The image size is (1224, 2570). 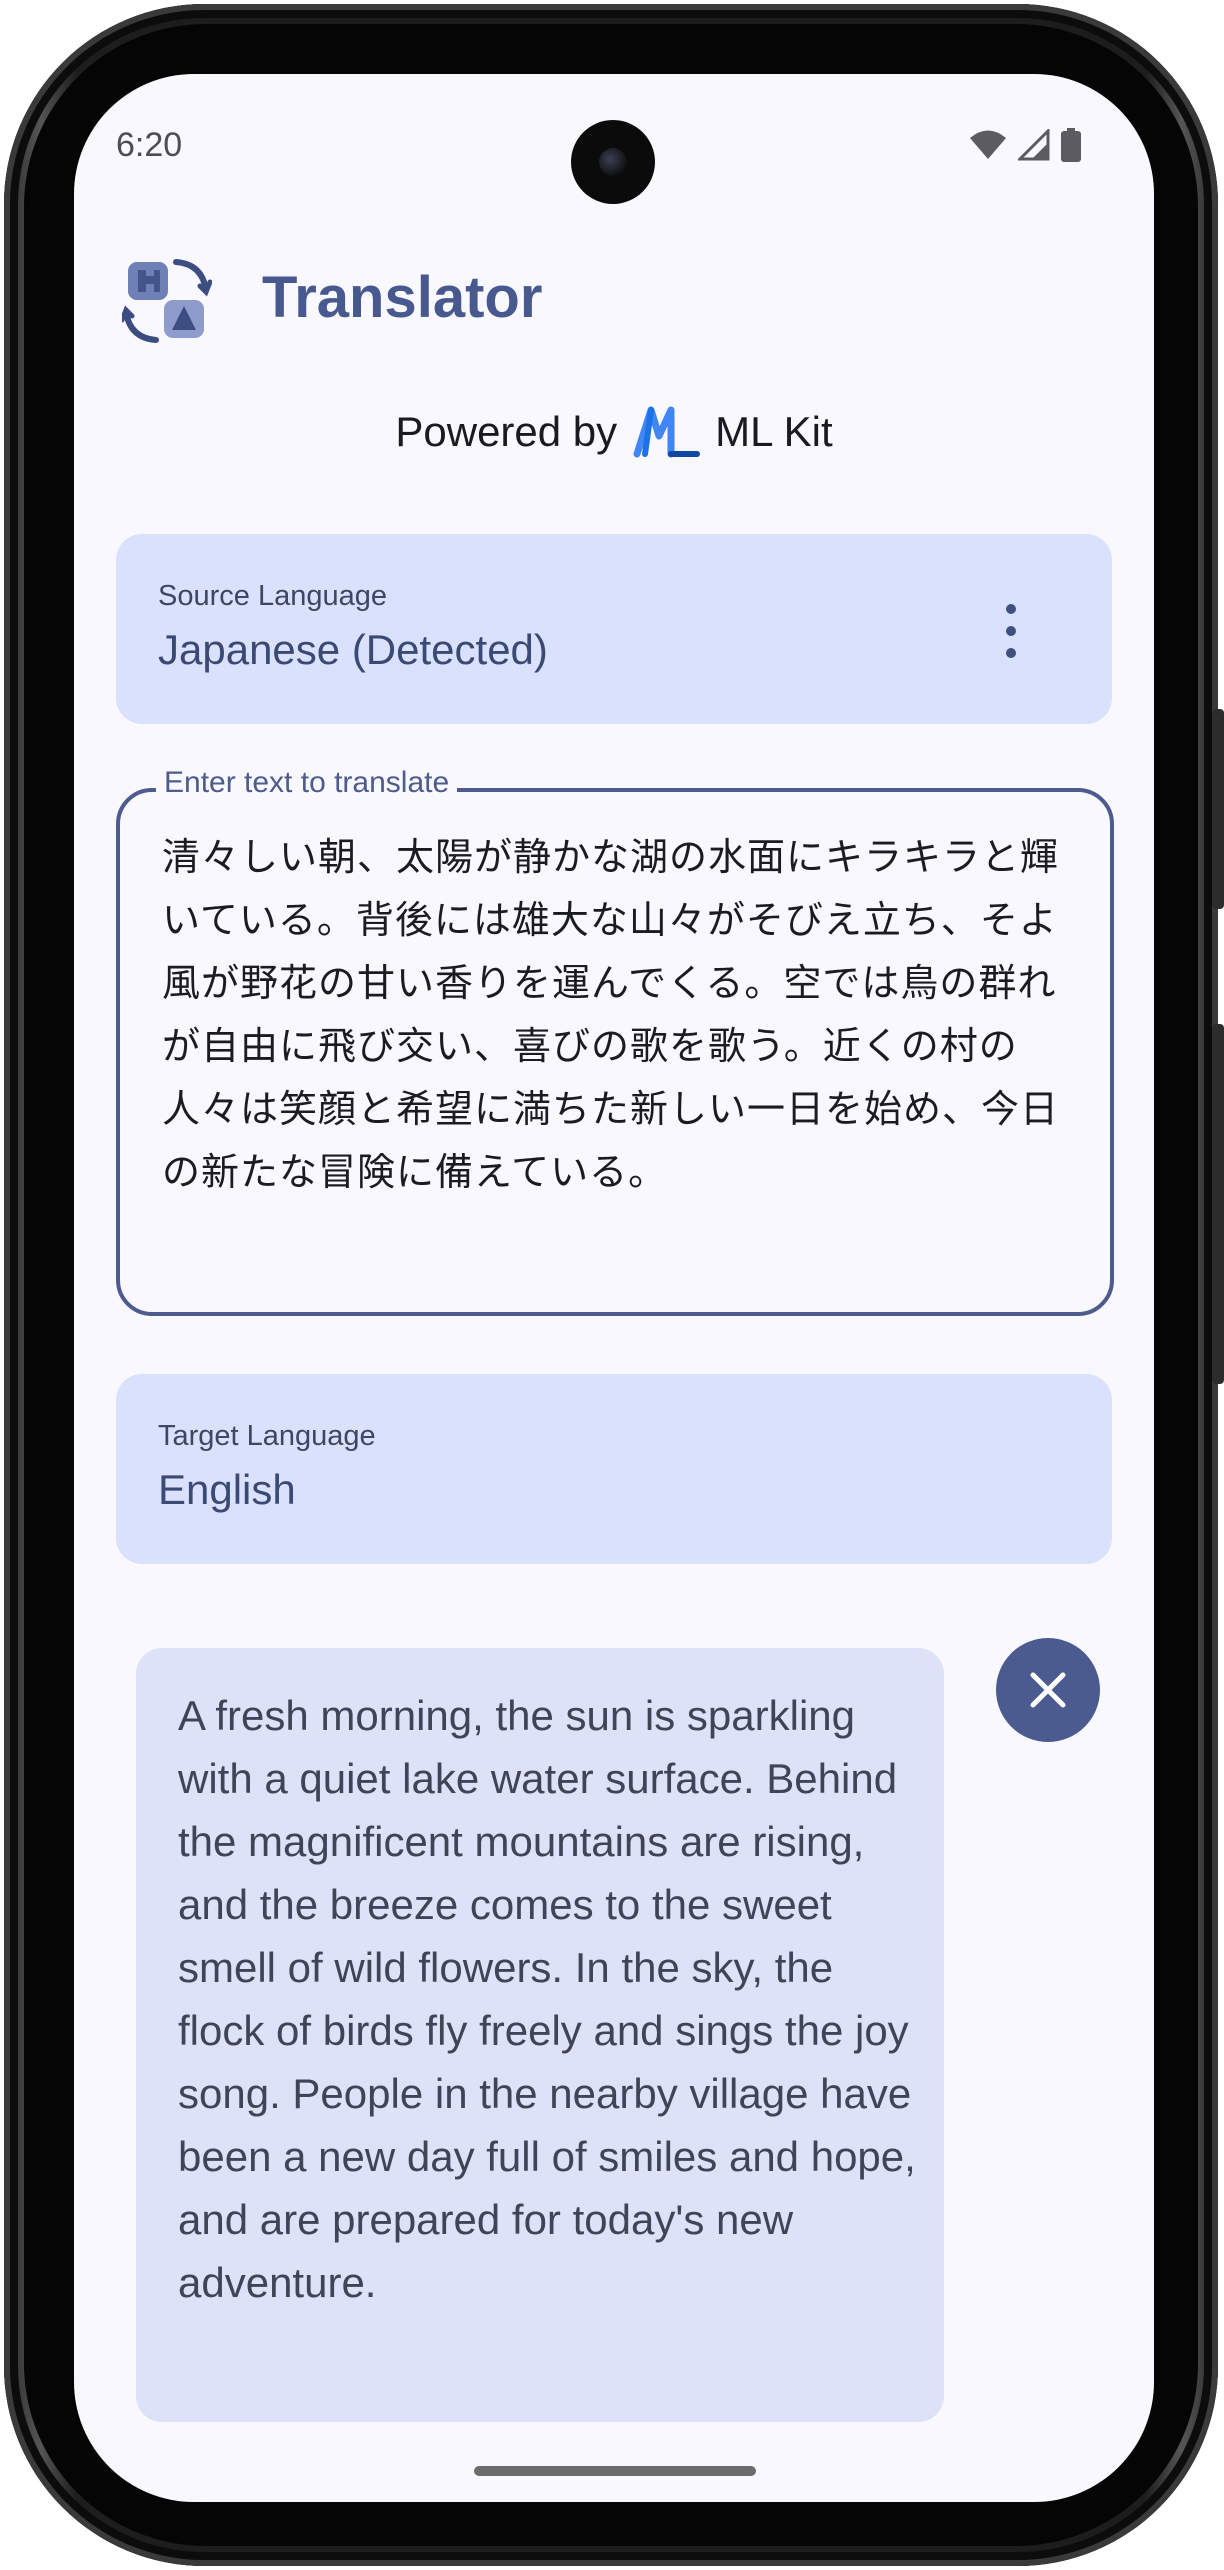 I want to click on clear-button, so click(x=1048, y=1690).